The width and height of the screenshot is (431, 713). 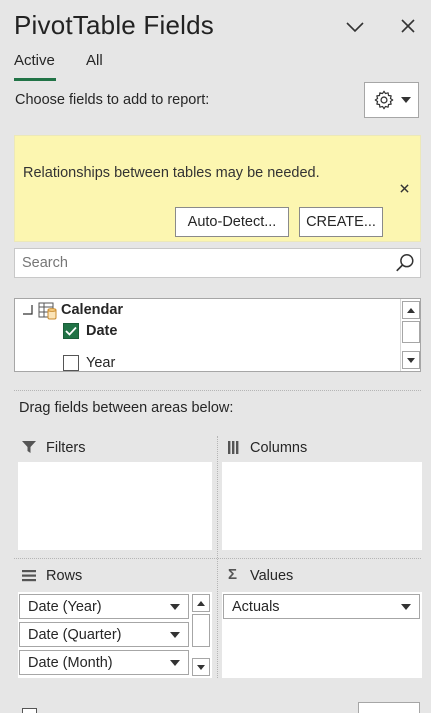 What do you see at coordinates (47, 311) in the screenshot?
I see `table-icon` at bounding box center [47, 311].